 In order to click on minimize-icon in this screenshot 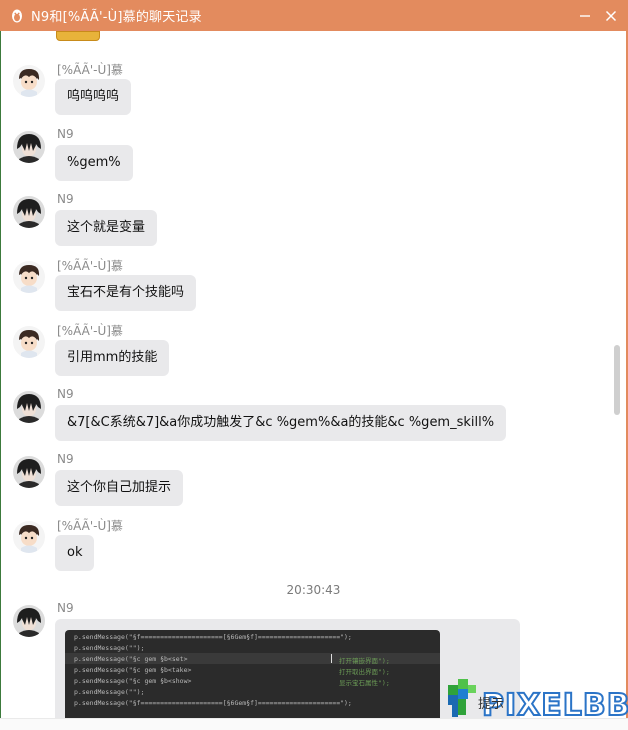, I will do `click(585, 15)`.